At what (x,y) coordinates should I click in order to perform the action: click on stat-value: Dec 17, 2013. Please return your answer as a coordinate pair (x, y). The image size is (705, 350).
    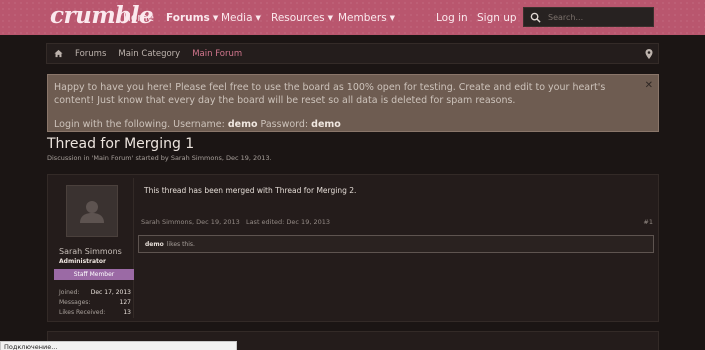
    Looking at the image, I should click on (110, 292).